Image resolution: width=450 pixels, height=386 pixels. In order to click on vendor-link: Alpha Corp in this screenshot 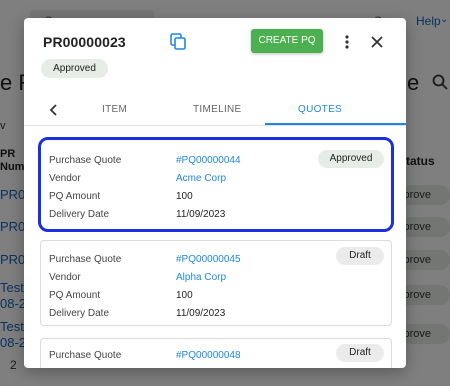, I will do `click(201, 277)`.